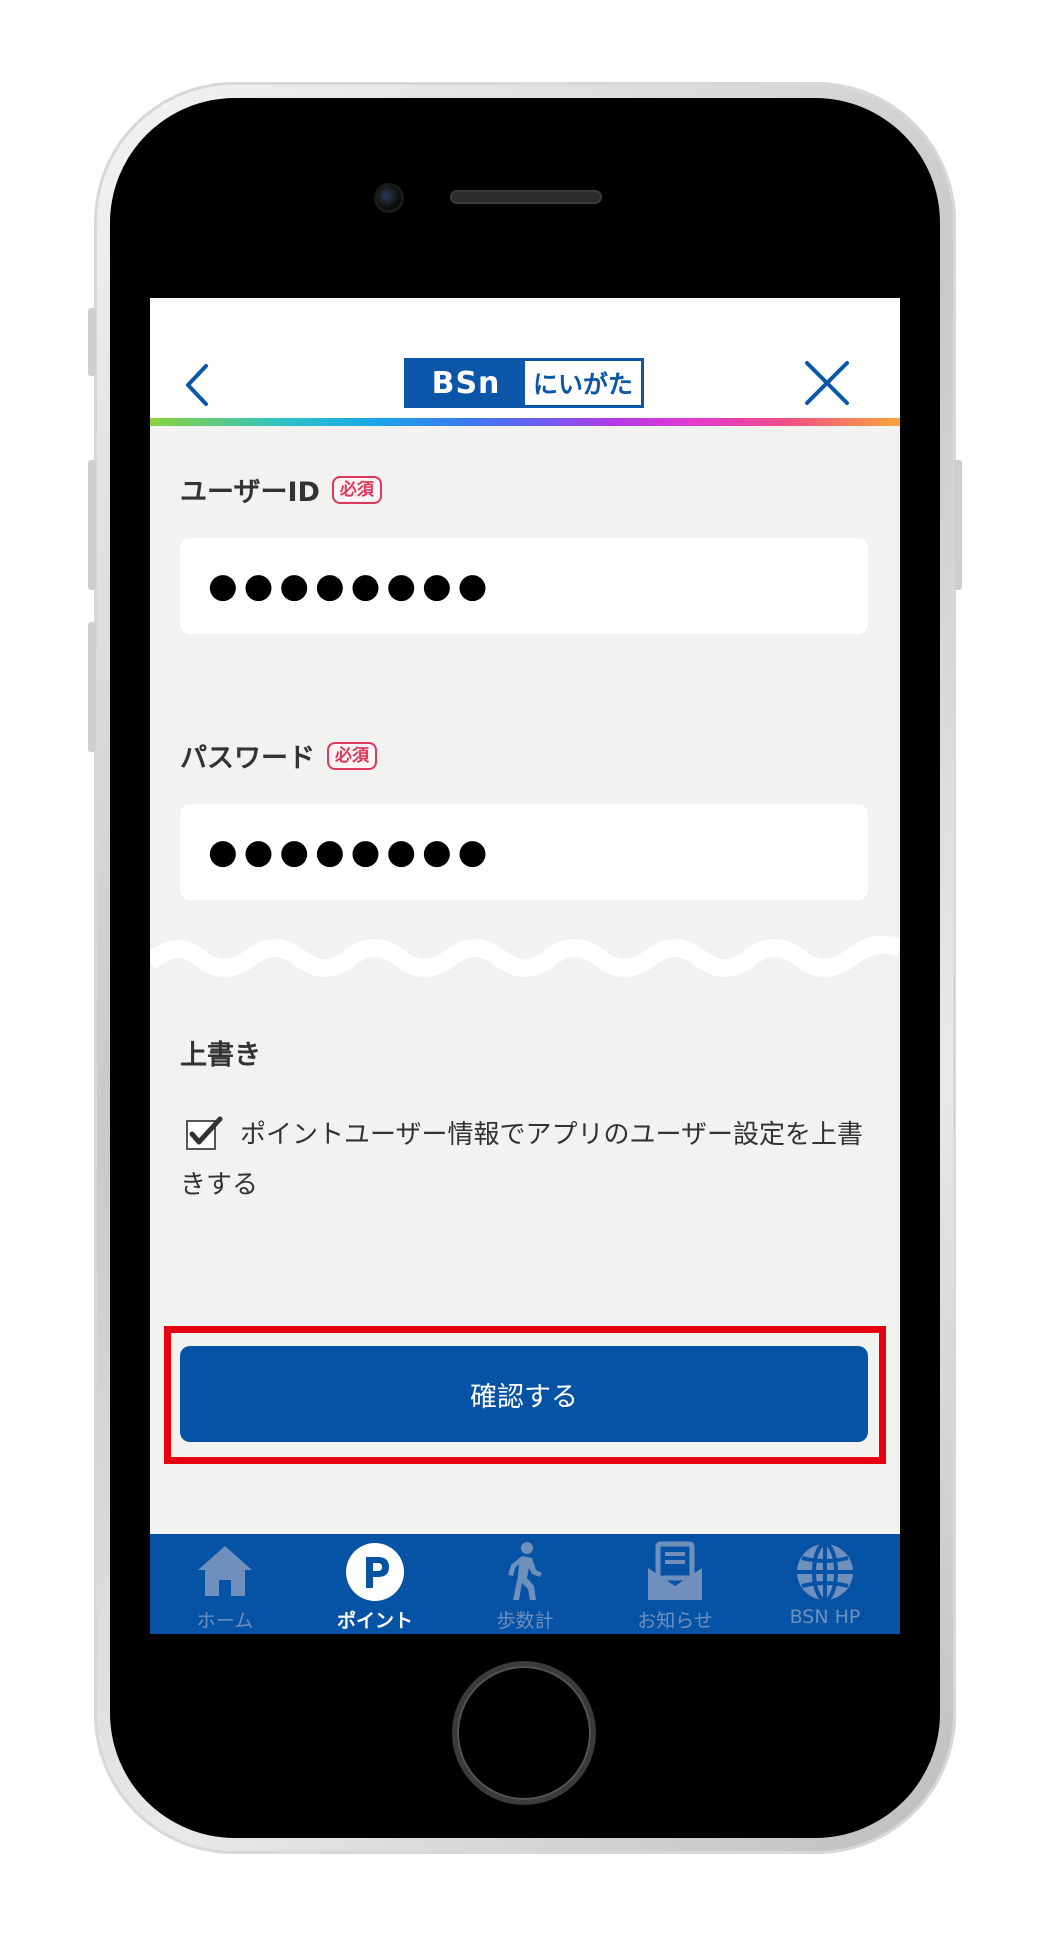 This screenshot has height=1934, width=1050. What do you see at coordinates (525, 1571) in the screenshot?
I see `walking-icon` at bounding box center [525, 1571].